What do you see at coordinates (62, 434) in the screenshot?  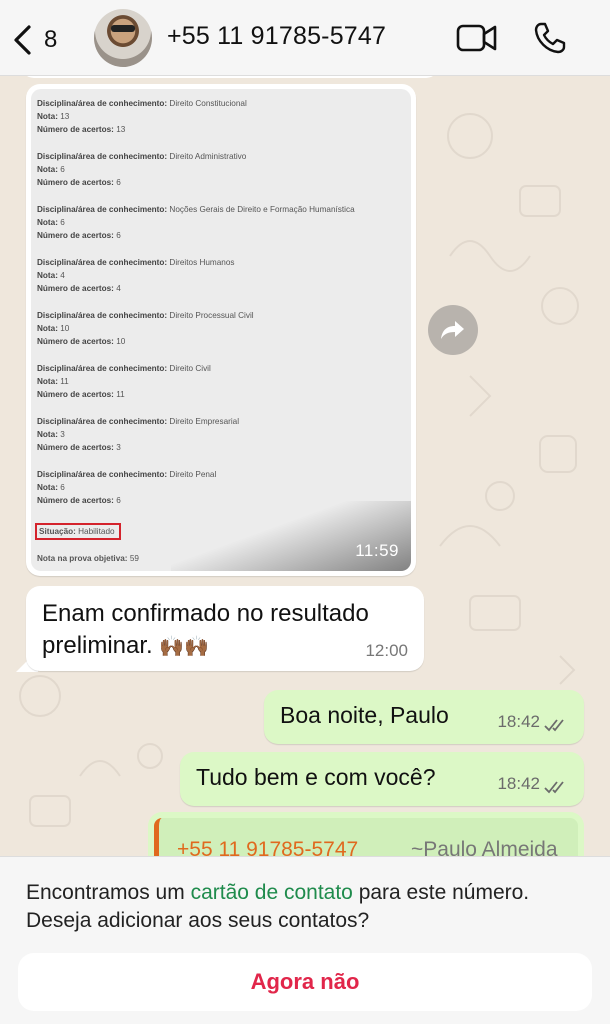 I see `nota-row-value: 3` at bounding box center [62, 434].